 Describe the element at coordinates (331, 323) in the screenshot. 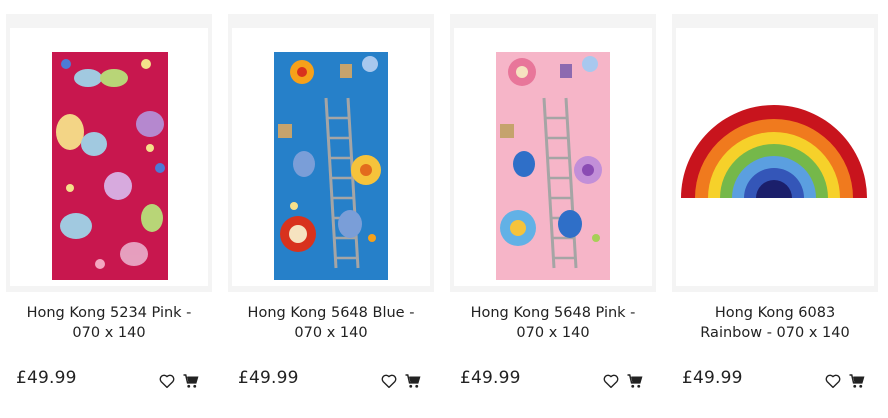

I see `product-title: Hong Kong 5648 Blue - 070 x 140` at that location.